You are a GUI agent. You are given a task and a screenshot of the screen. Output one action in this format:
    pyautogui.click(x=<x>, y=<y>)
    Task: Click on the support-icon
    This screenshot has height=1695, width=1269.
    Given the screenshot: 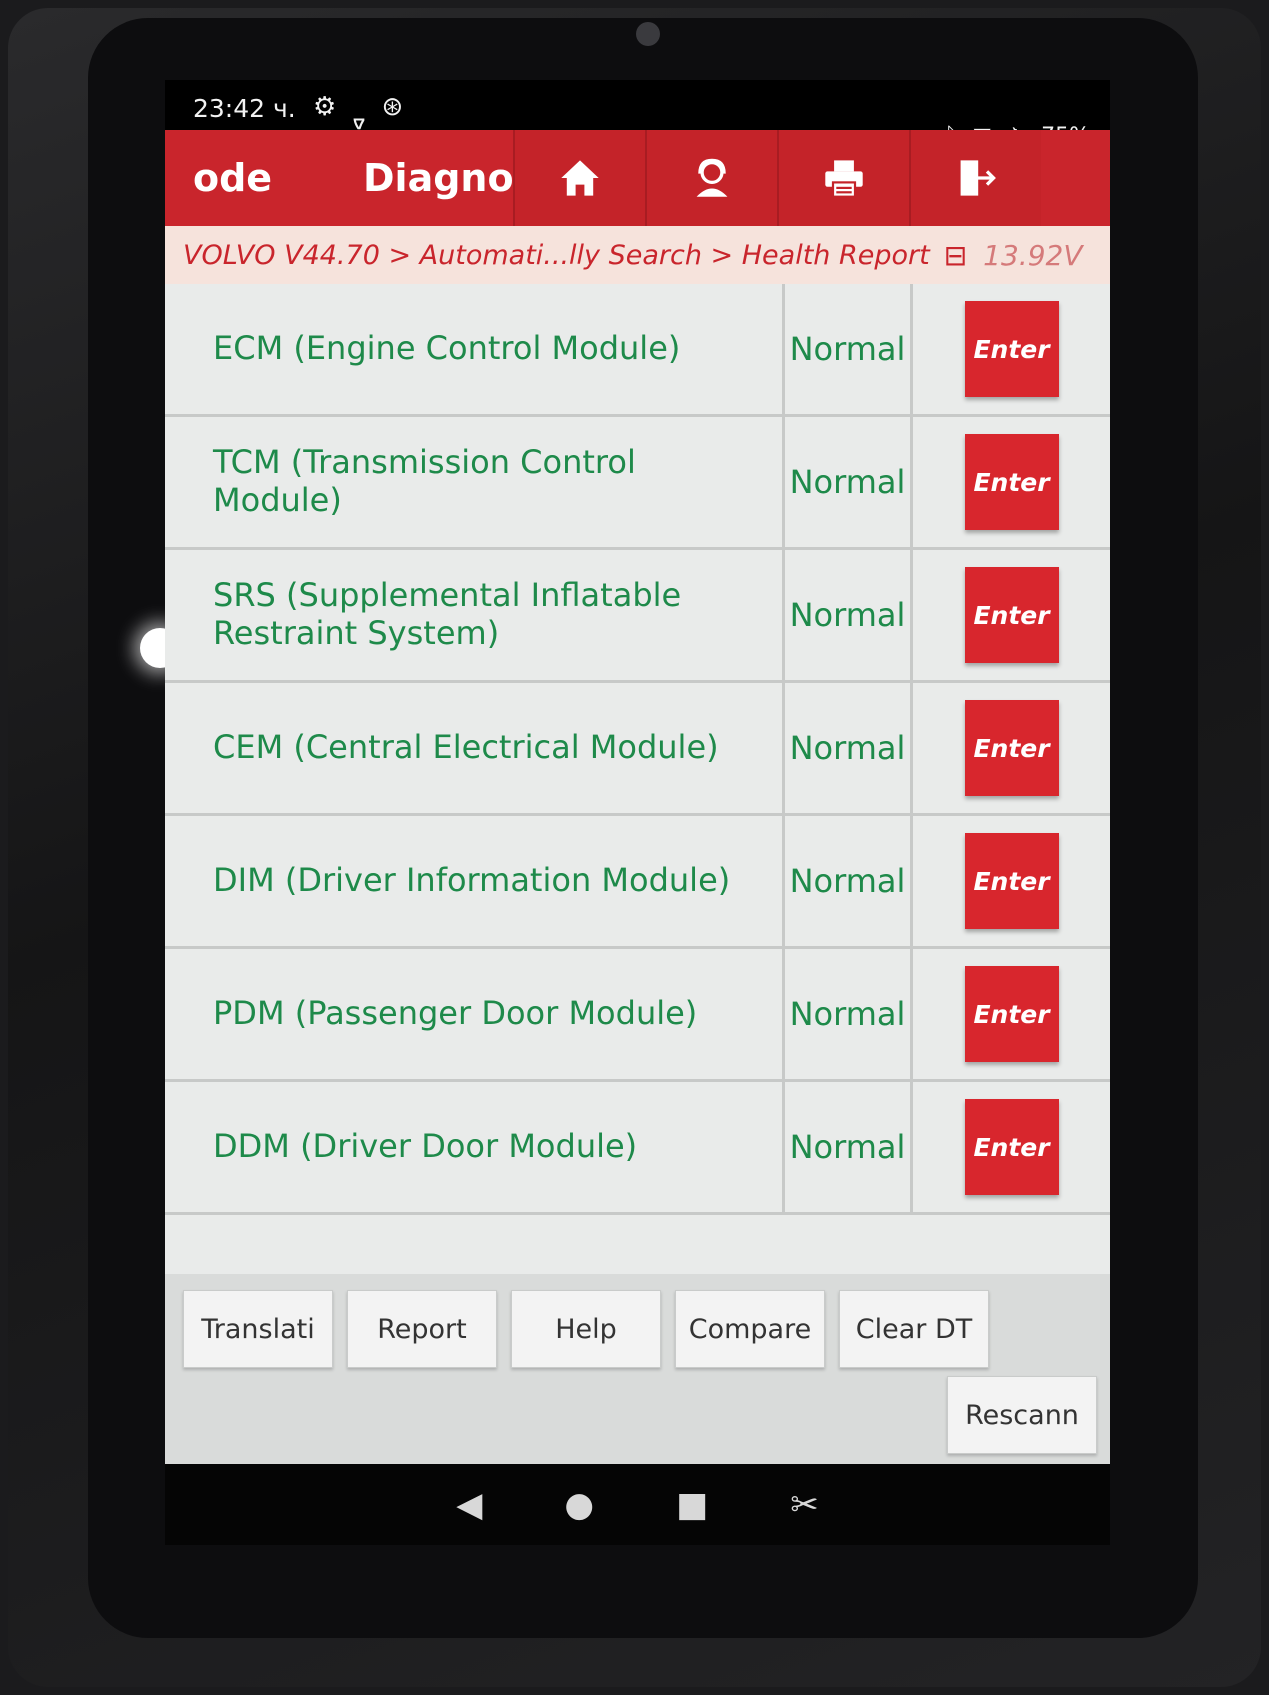 What is the action you would take?
    pyautogui.click(x=712, y=177)
    